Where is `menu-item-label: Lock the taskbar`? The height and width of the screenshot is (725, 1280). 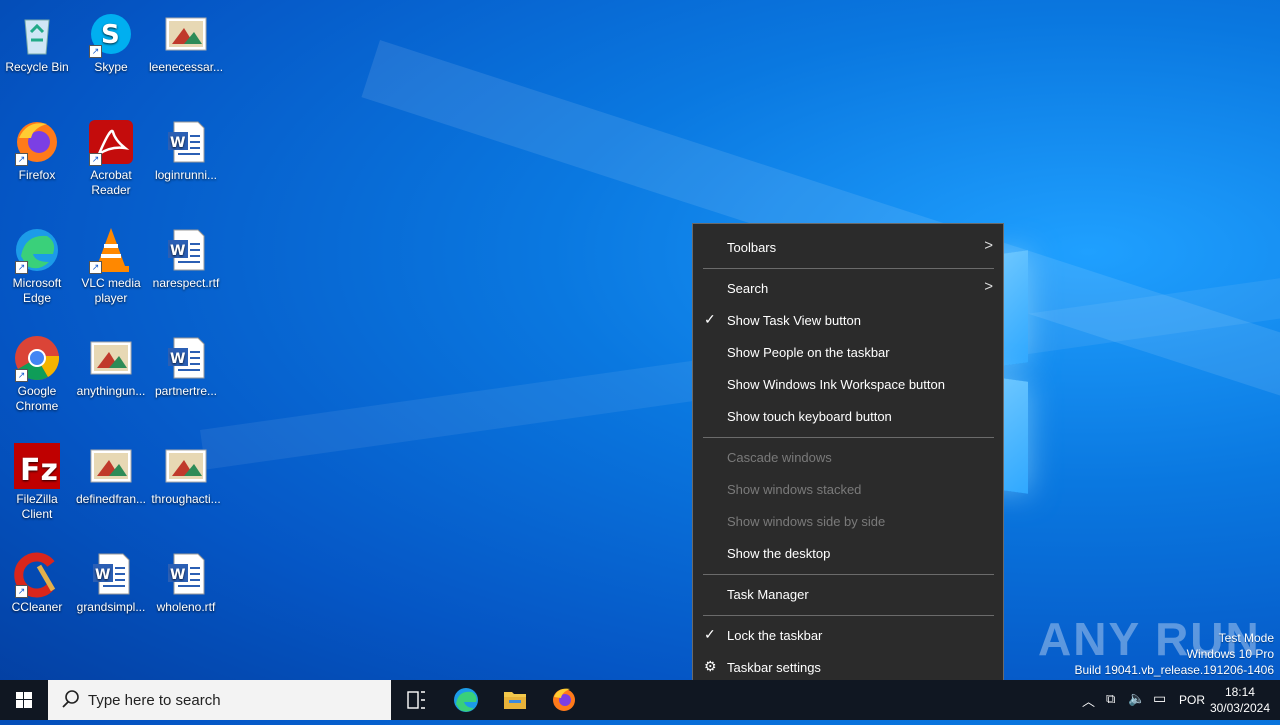 menu-item-label: Lock the taskbar is located at coordinates (775, 635).